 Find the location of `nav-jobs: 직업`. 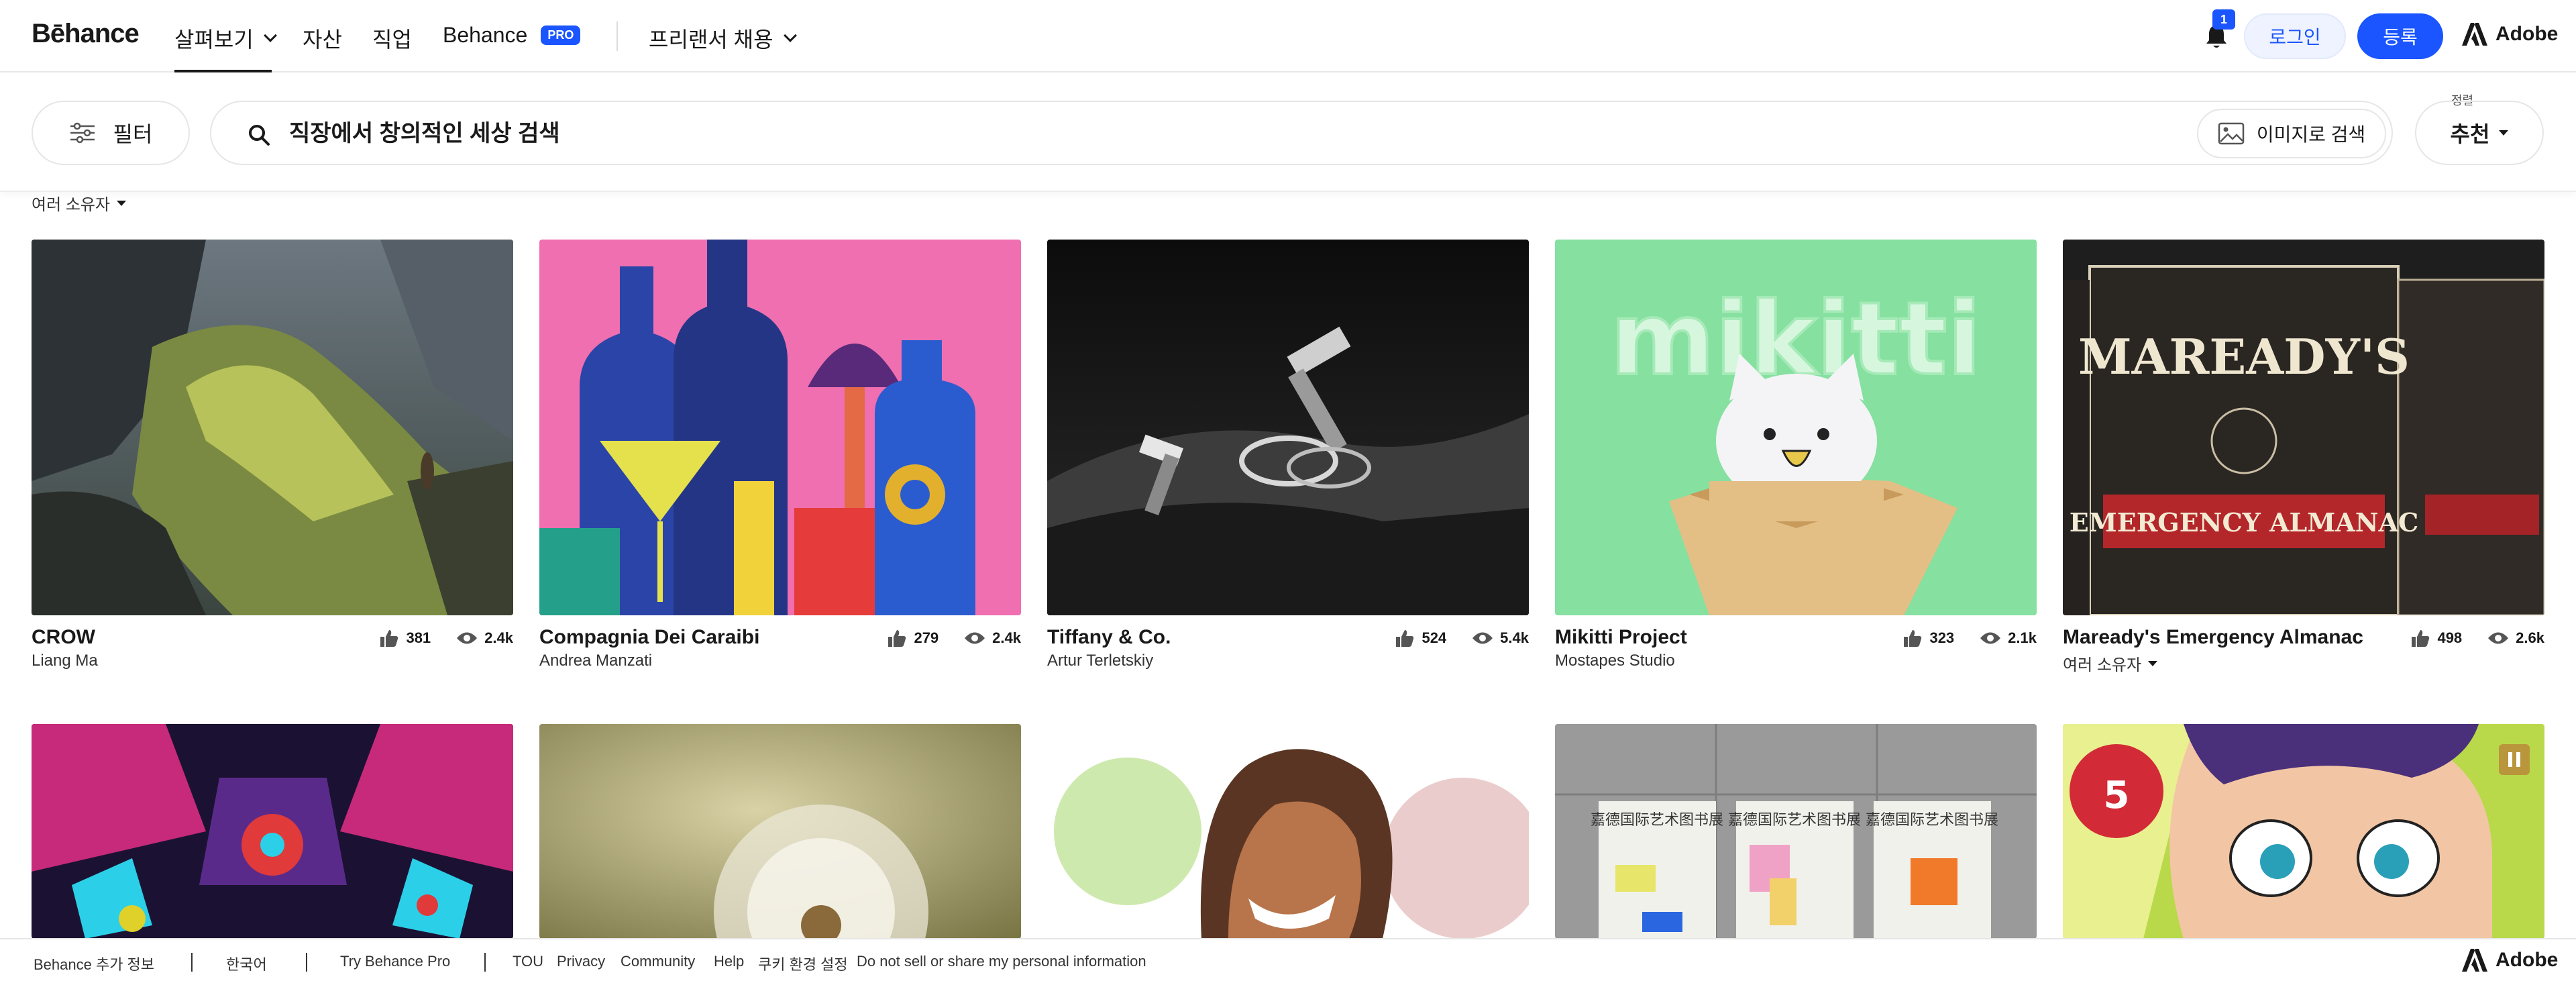

nav-jobs: 직업 is located at coordinates (392, 38).